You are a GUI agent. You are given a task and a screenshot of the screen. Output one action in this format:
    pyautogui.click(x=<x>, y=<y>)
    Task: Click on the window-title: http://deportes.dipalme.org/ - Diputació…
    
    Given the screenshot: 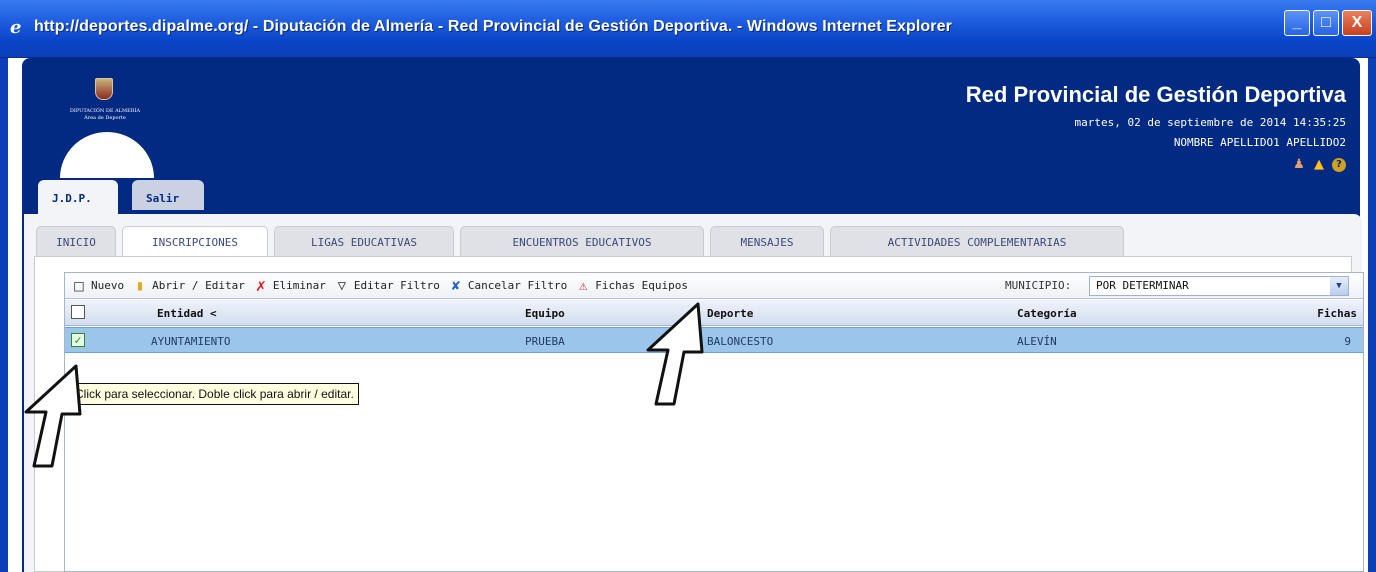 What is the action you would take?
    pyautogui.click(x=493, y=26)
    